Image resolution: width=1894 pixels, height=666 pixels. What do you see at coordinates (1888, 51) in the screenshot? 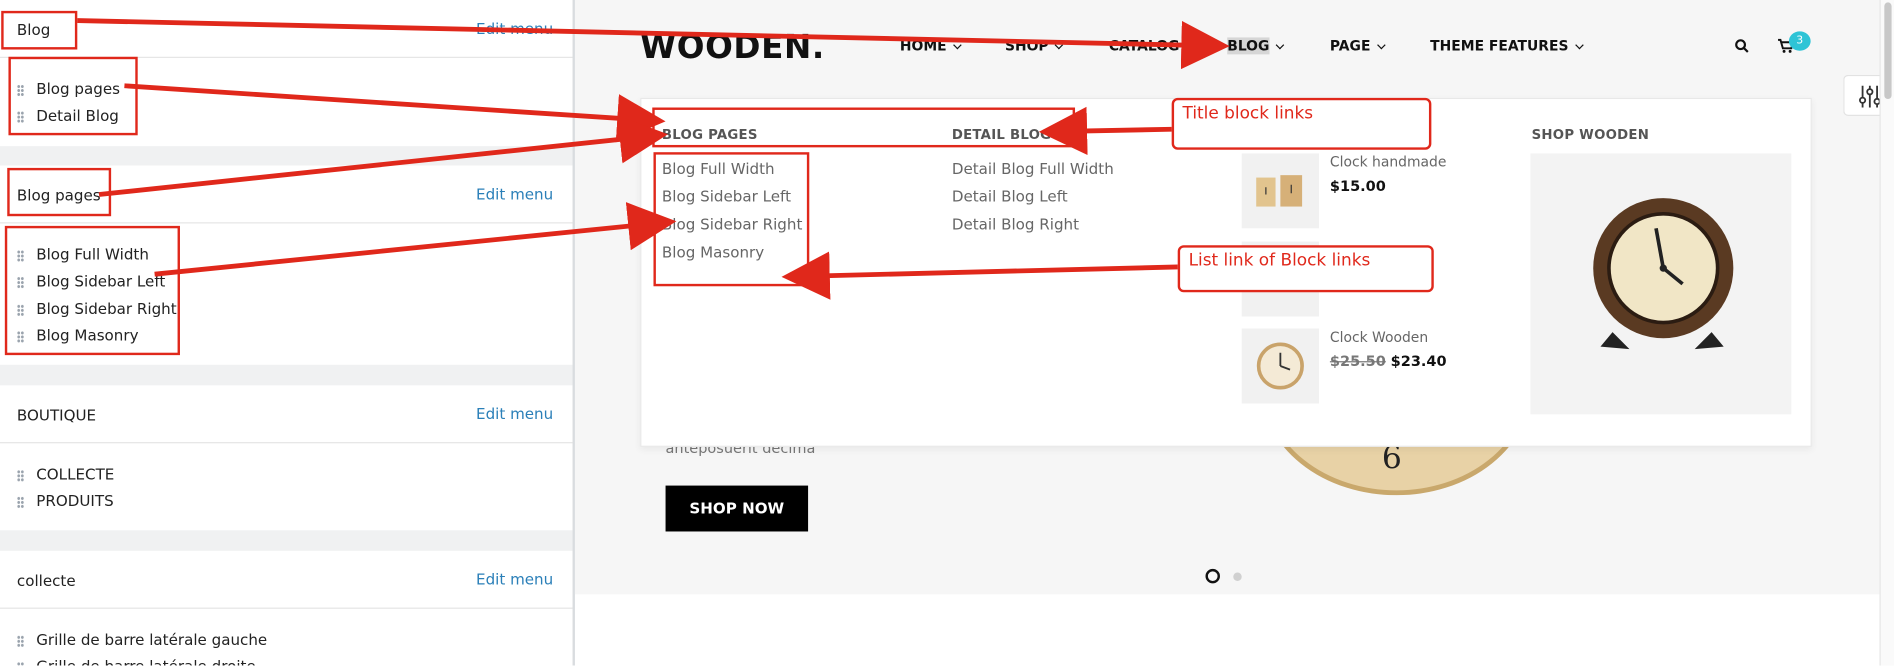
I see `scrollbar-thumb` at bounding box center [1888, 51].